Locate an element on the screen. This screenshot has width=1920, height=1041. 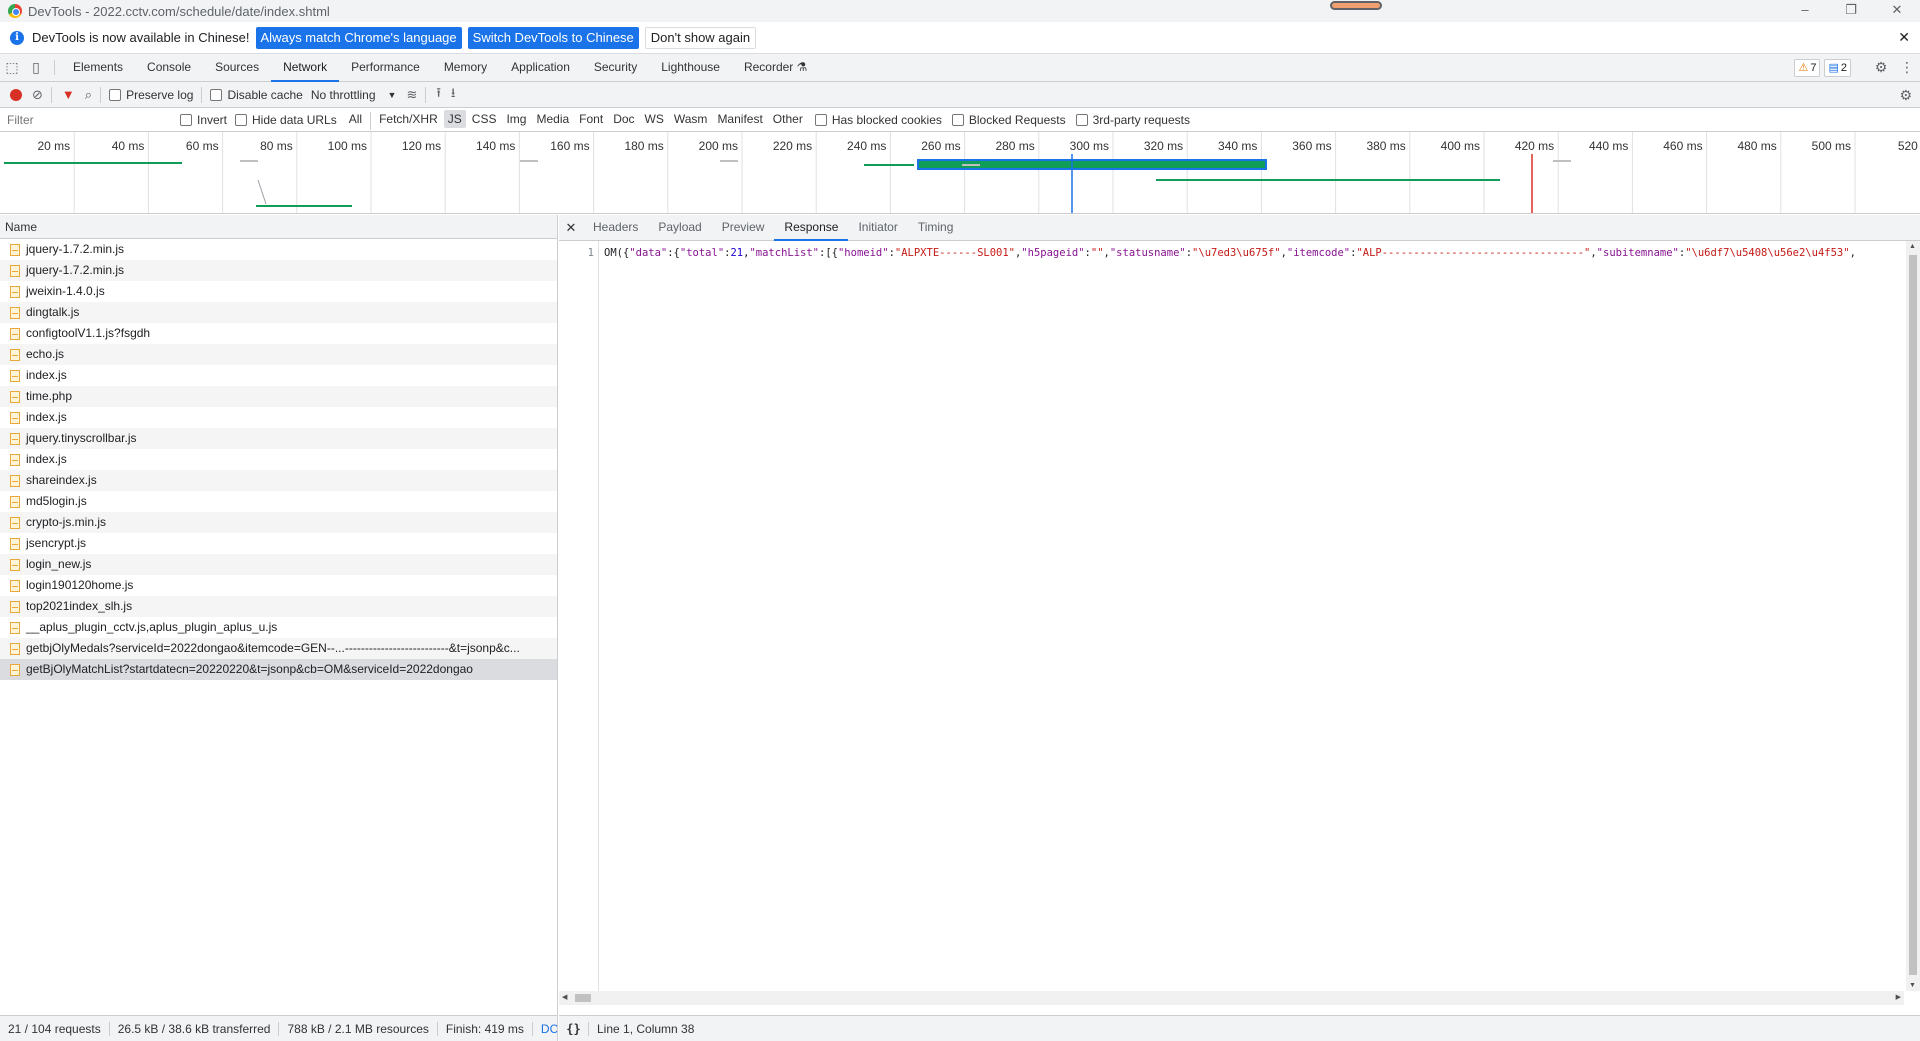
filter-funnel-icon: ▼ is located at coordinates (68, 94).